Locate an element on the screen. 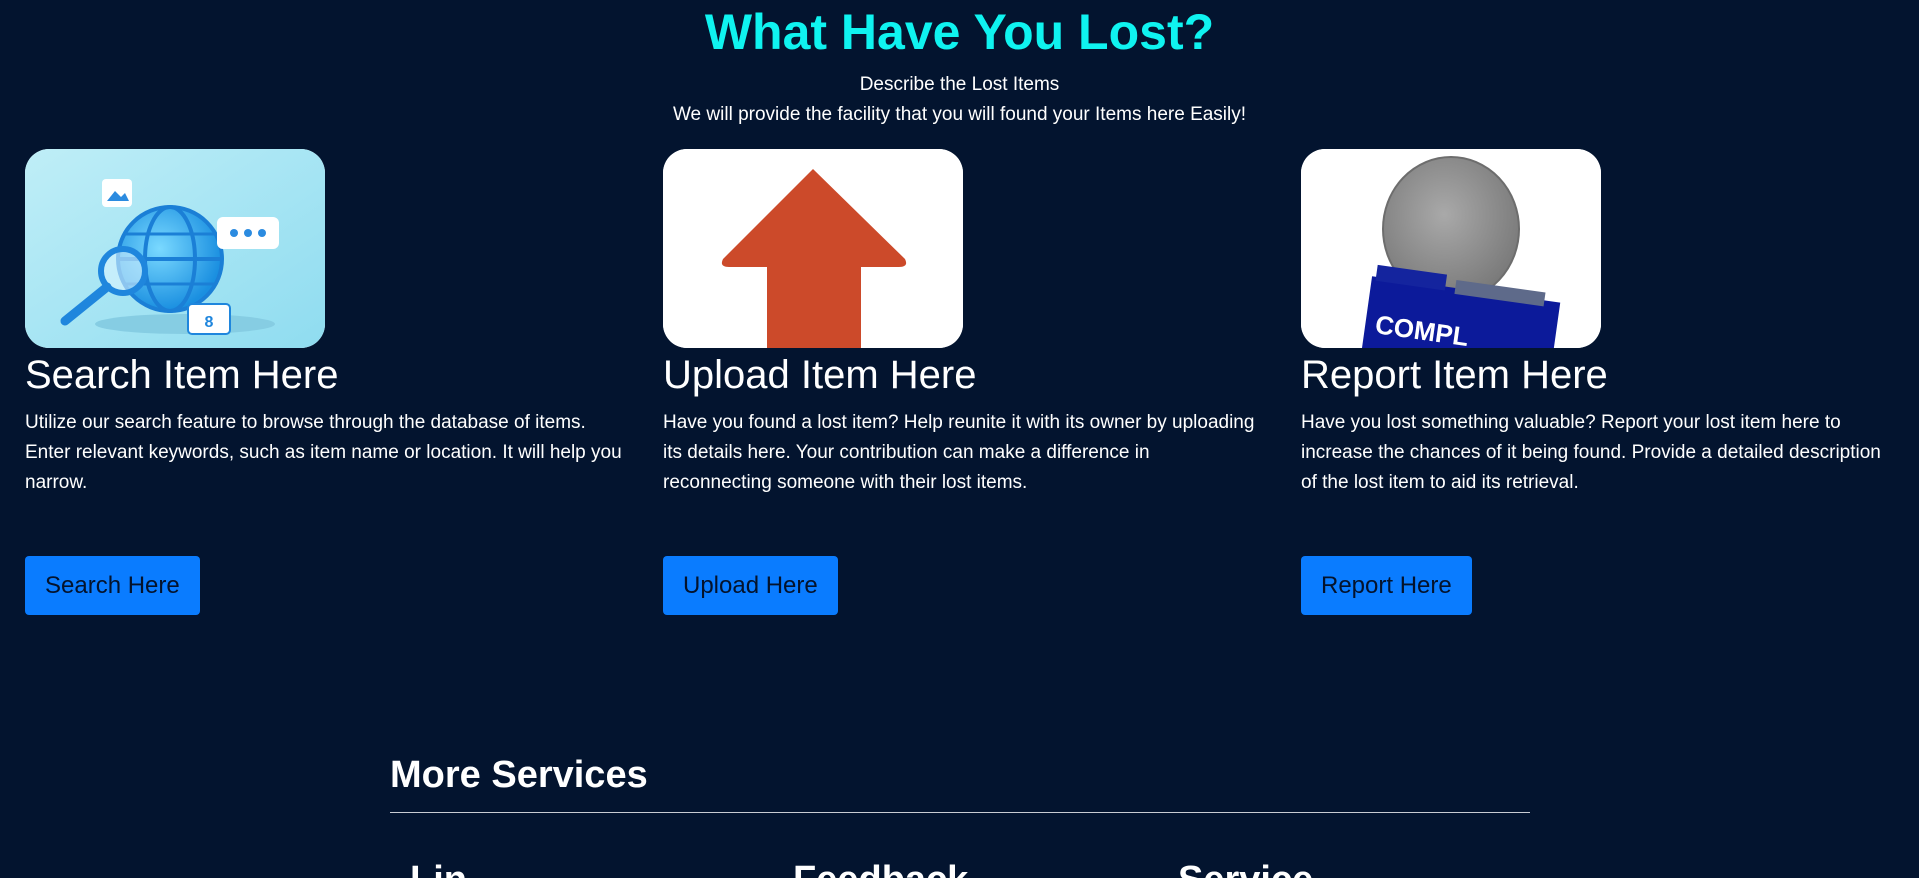  more-services-title: More Services is located at coordinates (519, 775).